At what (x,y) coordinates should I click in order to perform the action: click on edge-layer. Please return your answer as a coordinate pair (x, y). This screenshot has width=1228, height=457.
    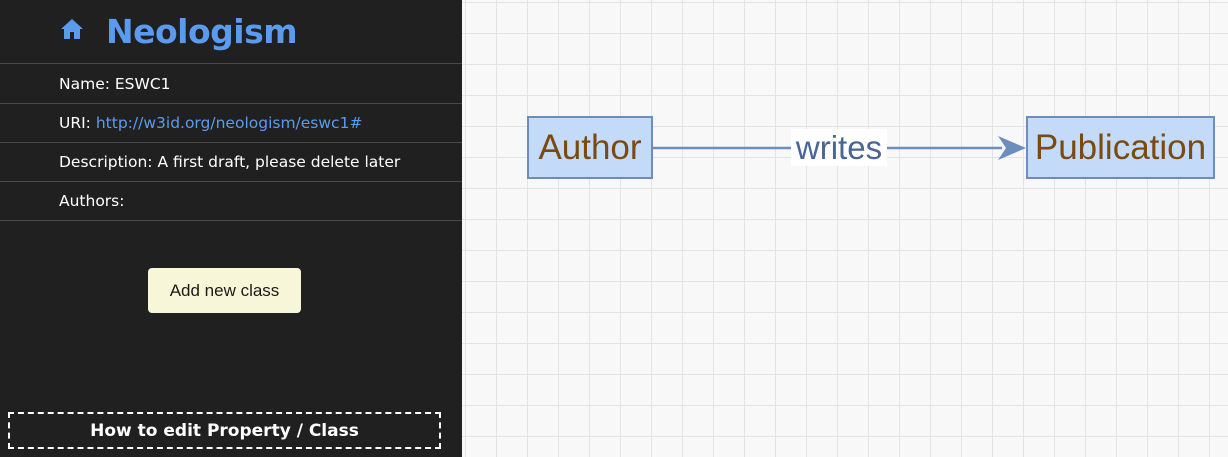
    Looking at the image, I should click on (839, 148).